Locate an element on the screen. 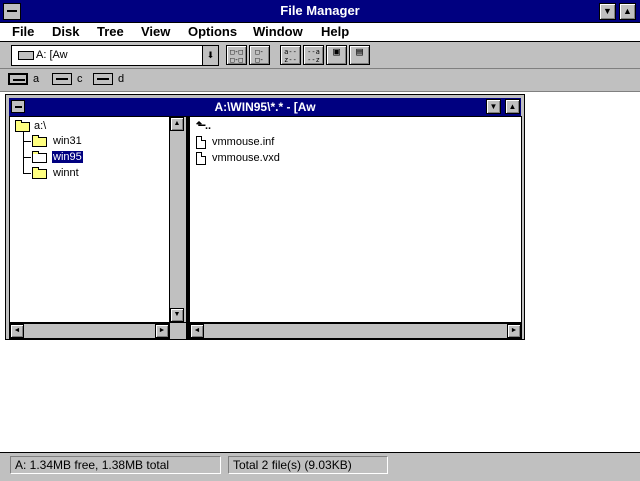  menu-window: Window is located at coordinates (278, 31).